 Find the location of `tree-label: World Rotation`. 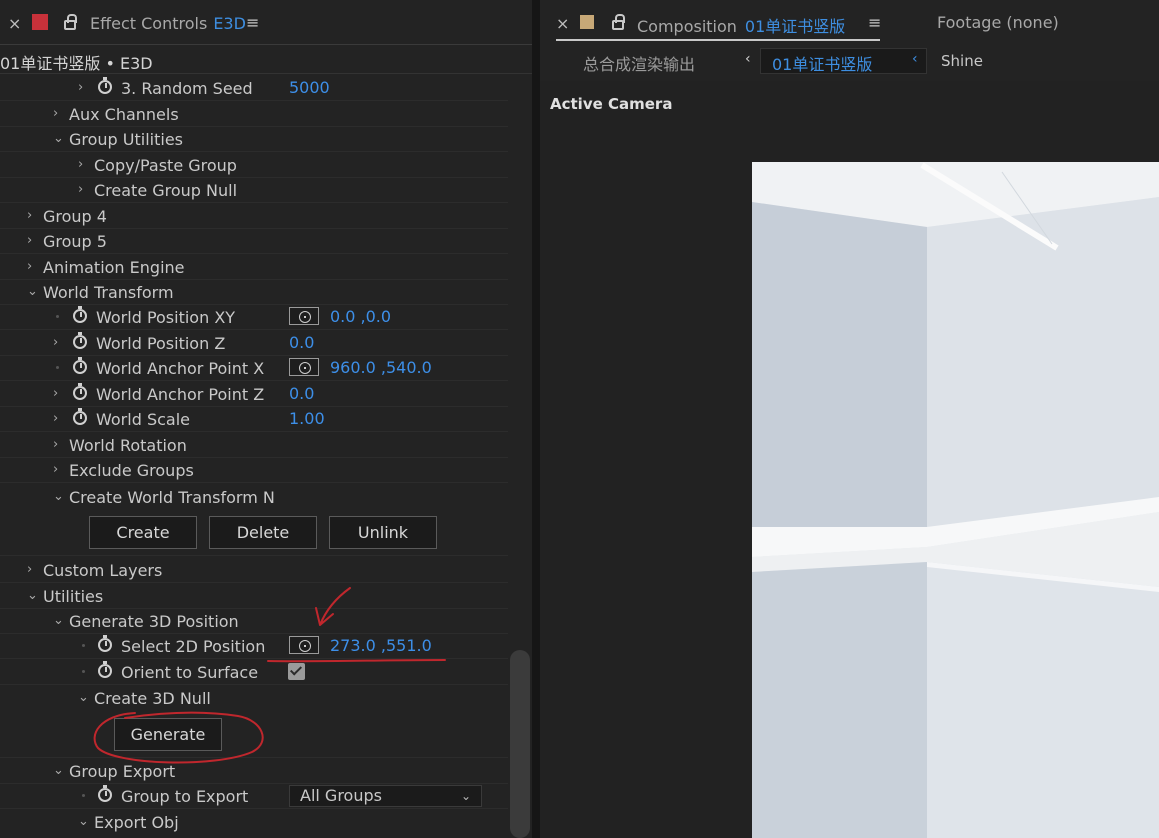

tree-label: World Rotation is located at coordinates (128, 445).